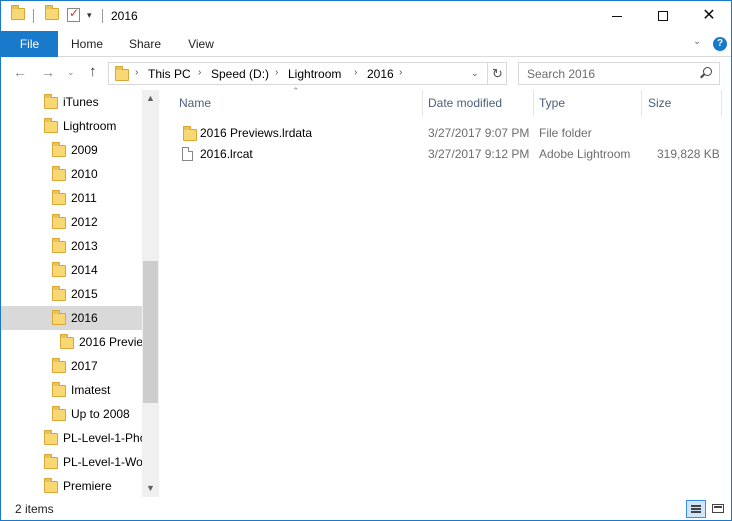 Image resolution: width=732 pixels, height=521 pixels. I want to click on maximize-button, so click(663, 16).